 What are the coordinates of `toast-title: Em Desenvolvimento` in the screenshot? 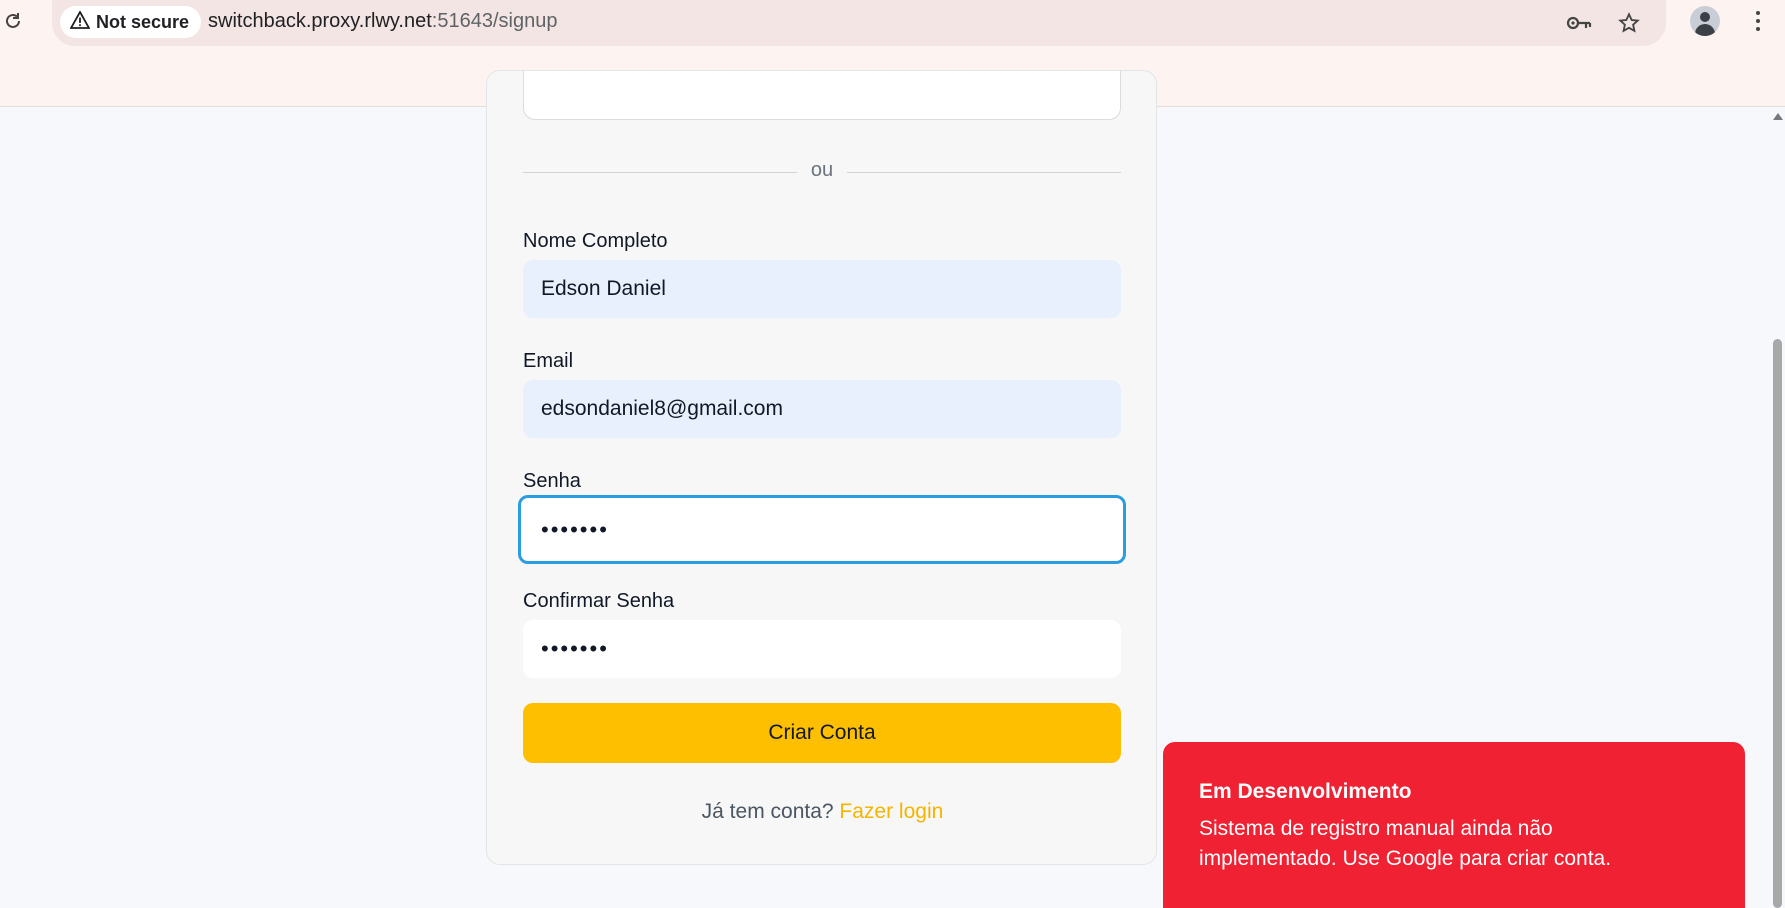 It's located at (1305, 791).